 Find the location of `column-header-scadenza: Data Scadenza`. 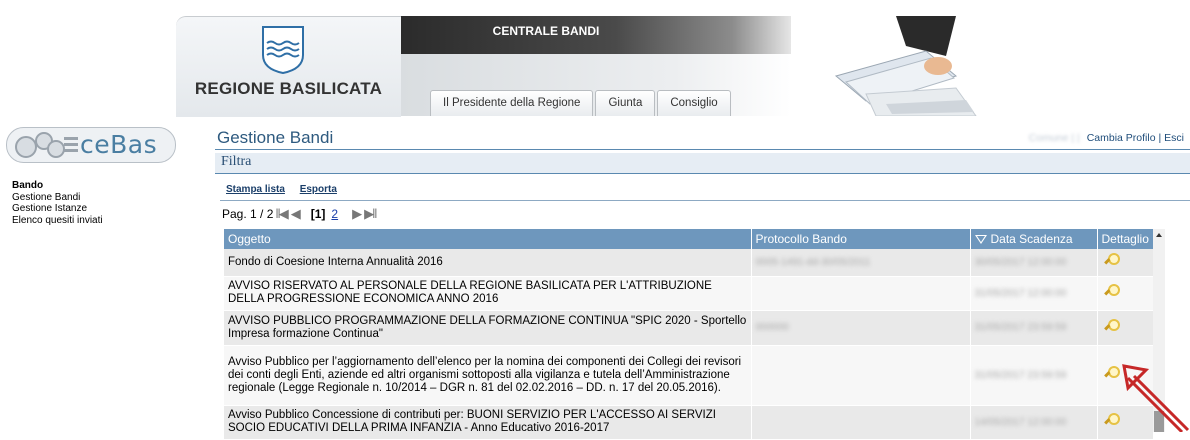

column-header-scadenza: Data Scadenza is located at coordinates (1034, 239).